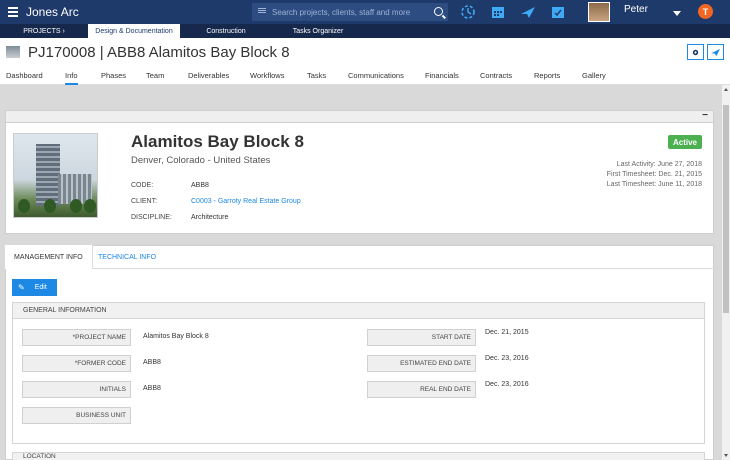  Describe the element at coordinates (152, 362) in the screenshot. I see `former-code-value: ABB8` at that location.